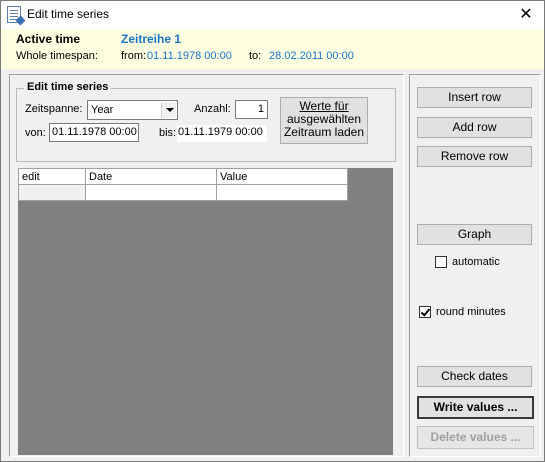 This screenshot has width=545, height=462. I want to click on round-minutes-label: round minutes, so click(471, 312).